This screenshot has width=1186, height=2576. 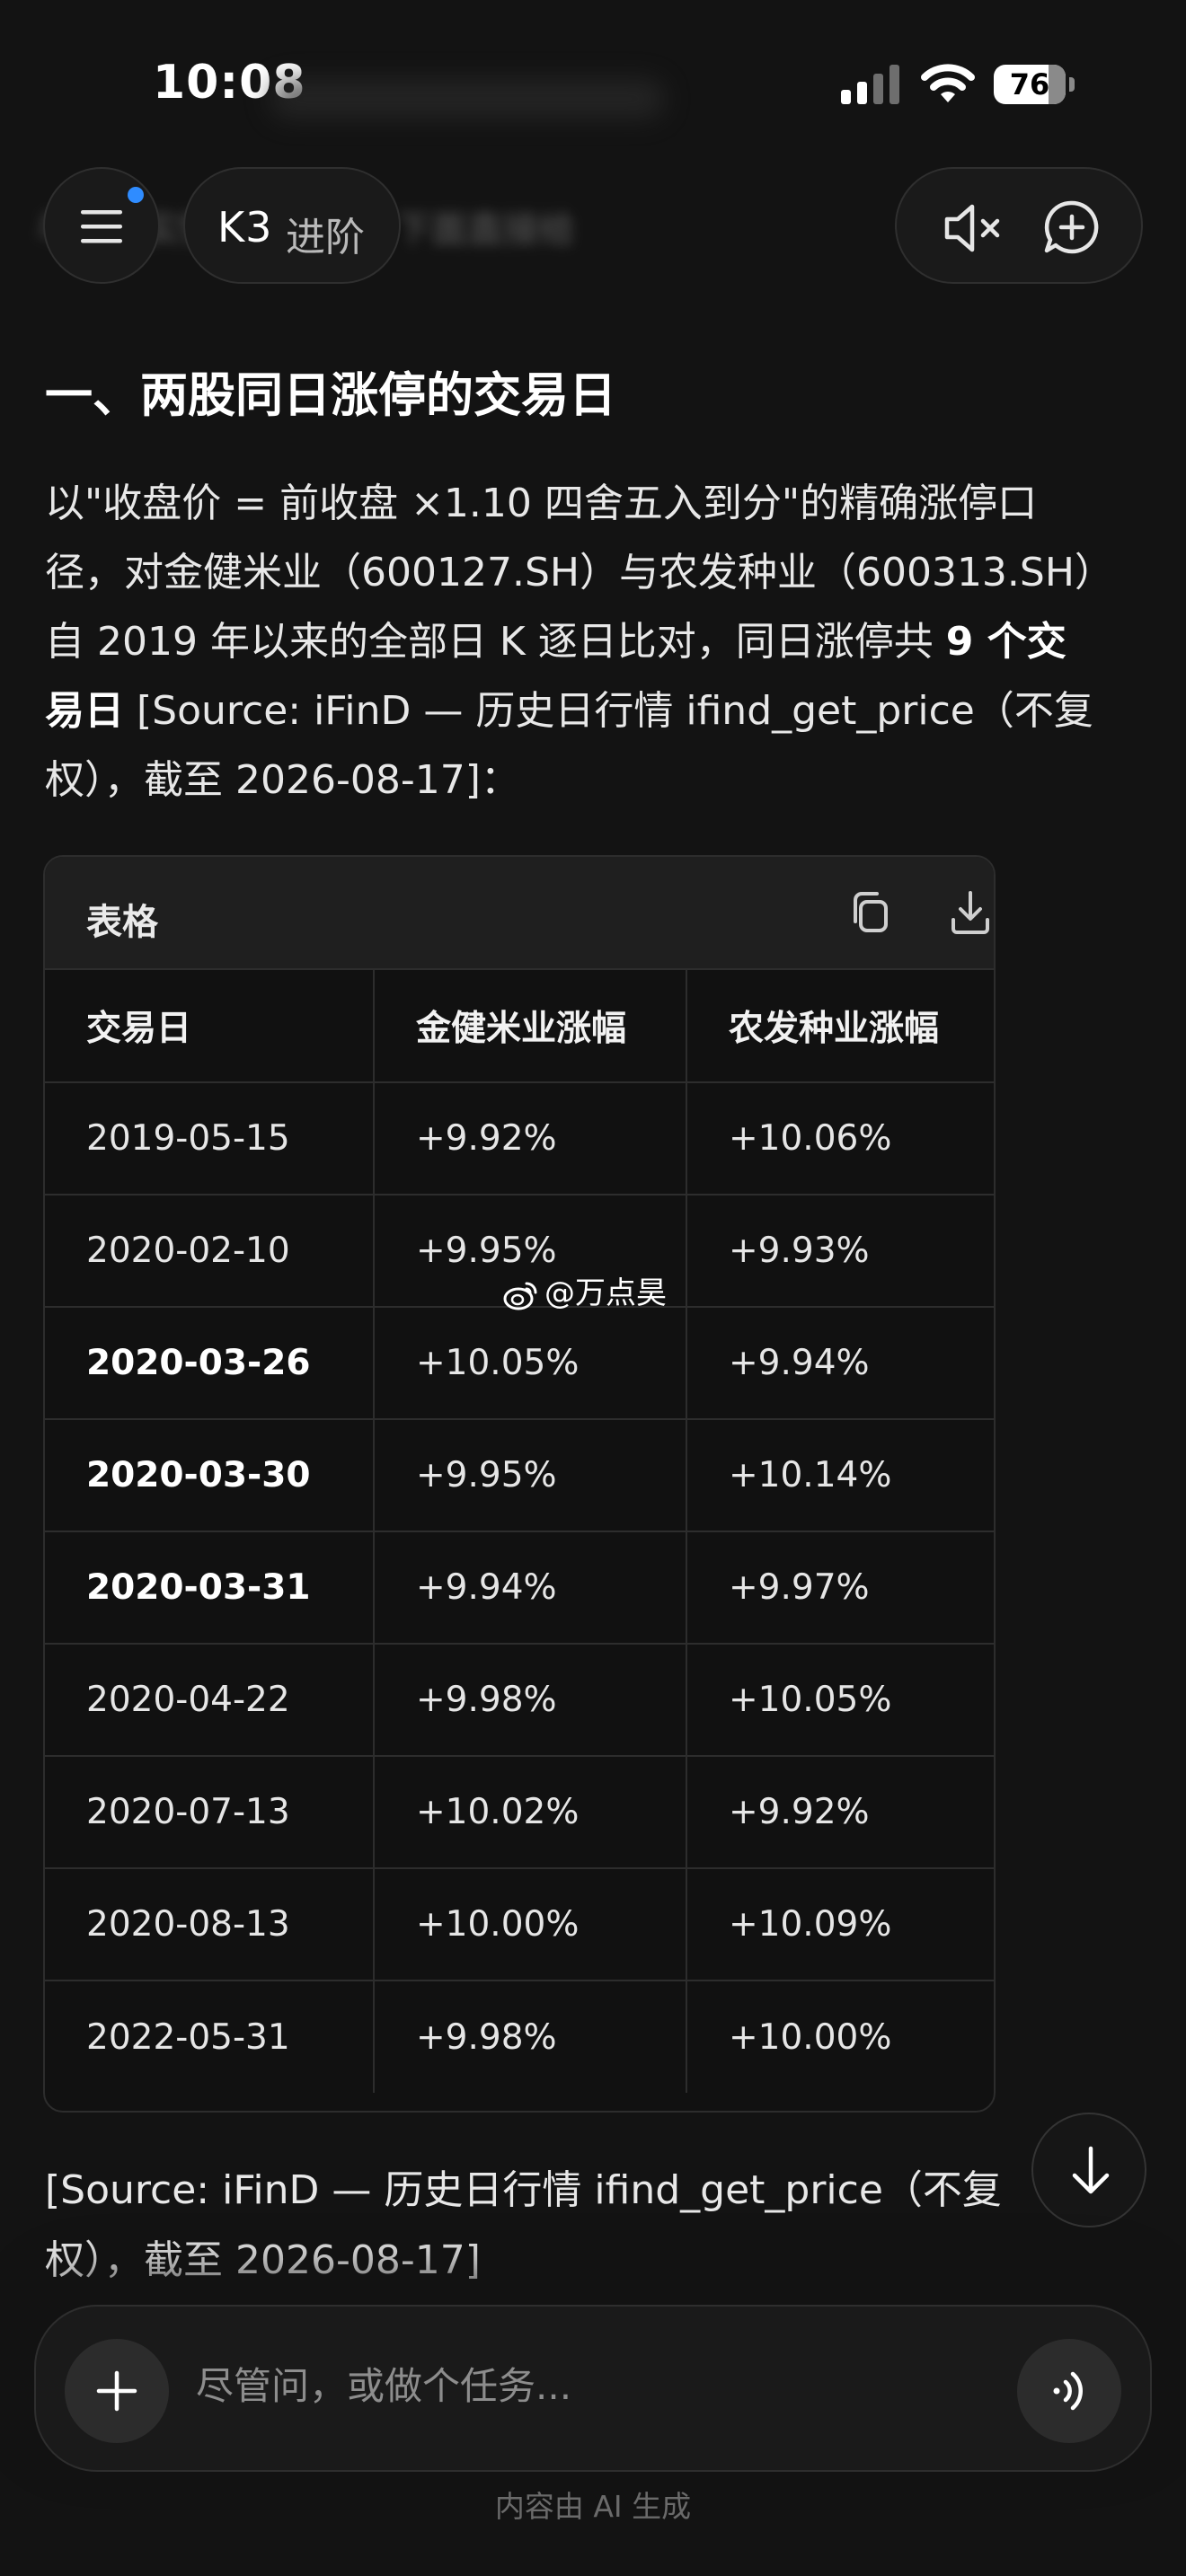 I want to click on cell-jinjian-change: +10.02%, so click(x=530, y=1812).